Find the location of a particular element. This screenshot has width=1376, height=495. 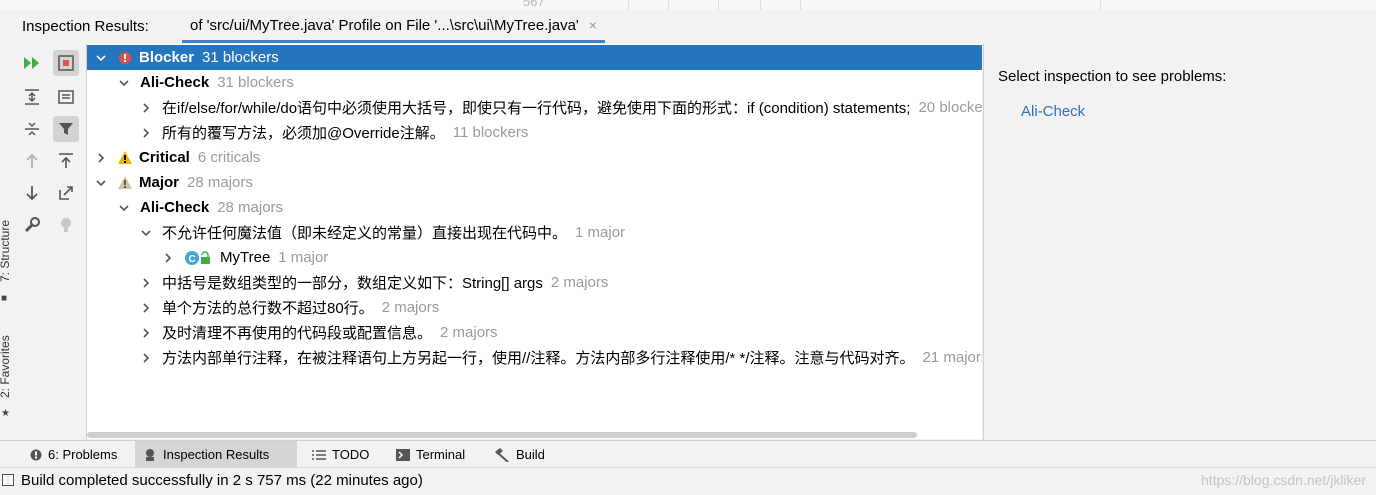

group-by-directory-button is located at coordinates (66, 97).